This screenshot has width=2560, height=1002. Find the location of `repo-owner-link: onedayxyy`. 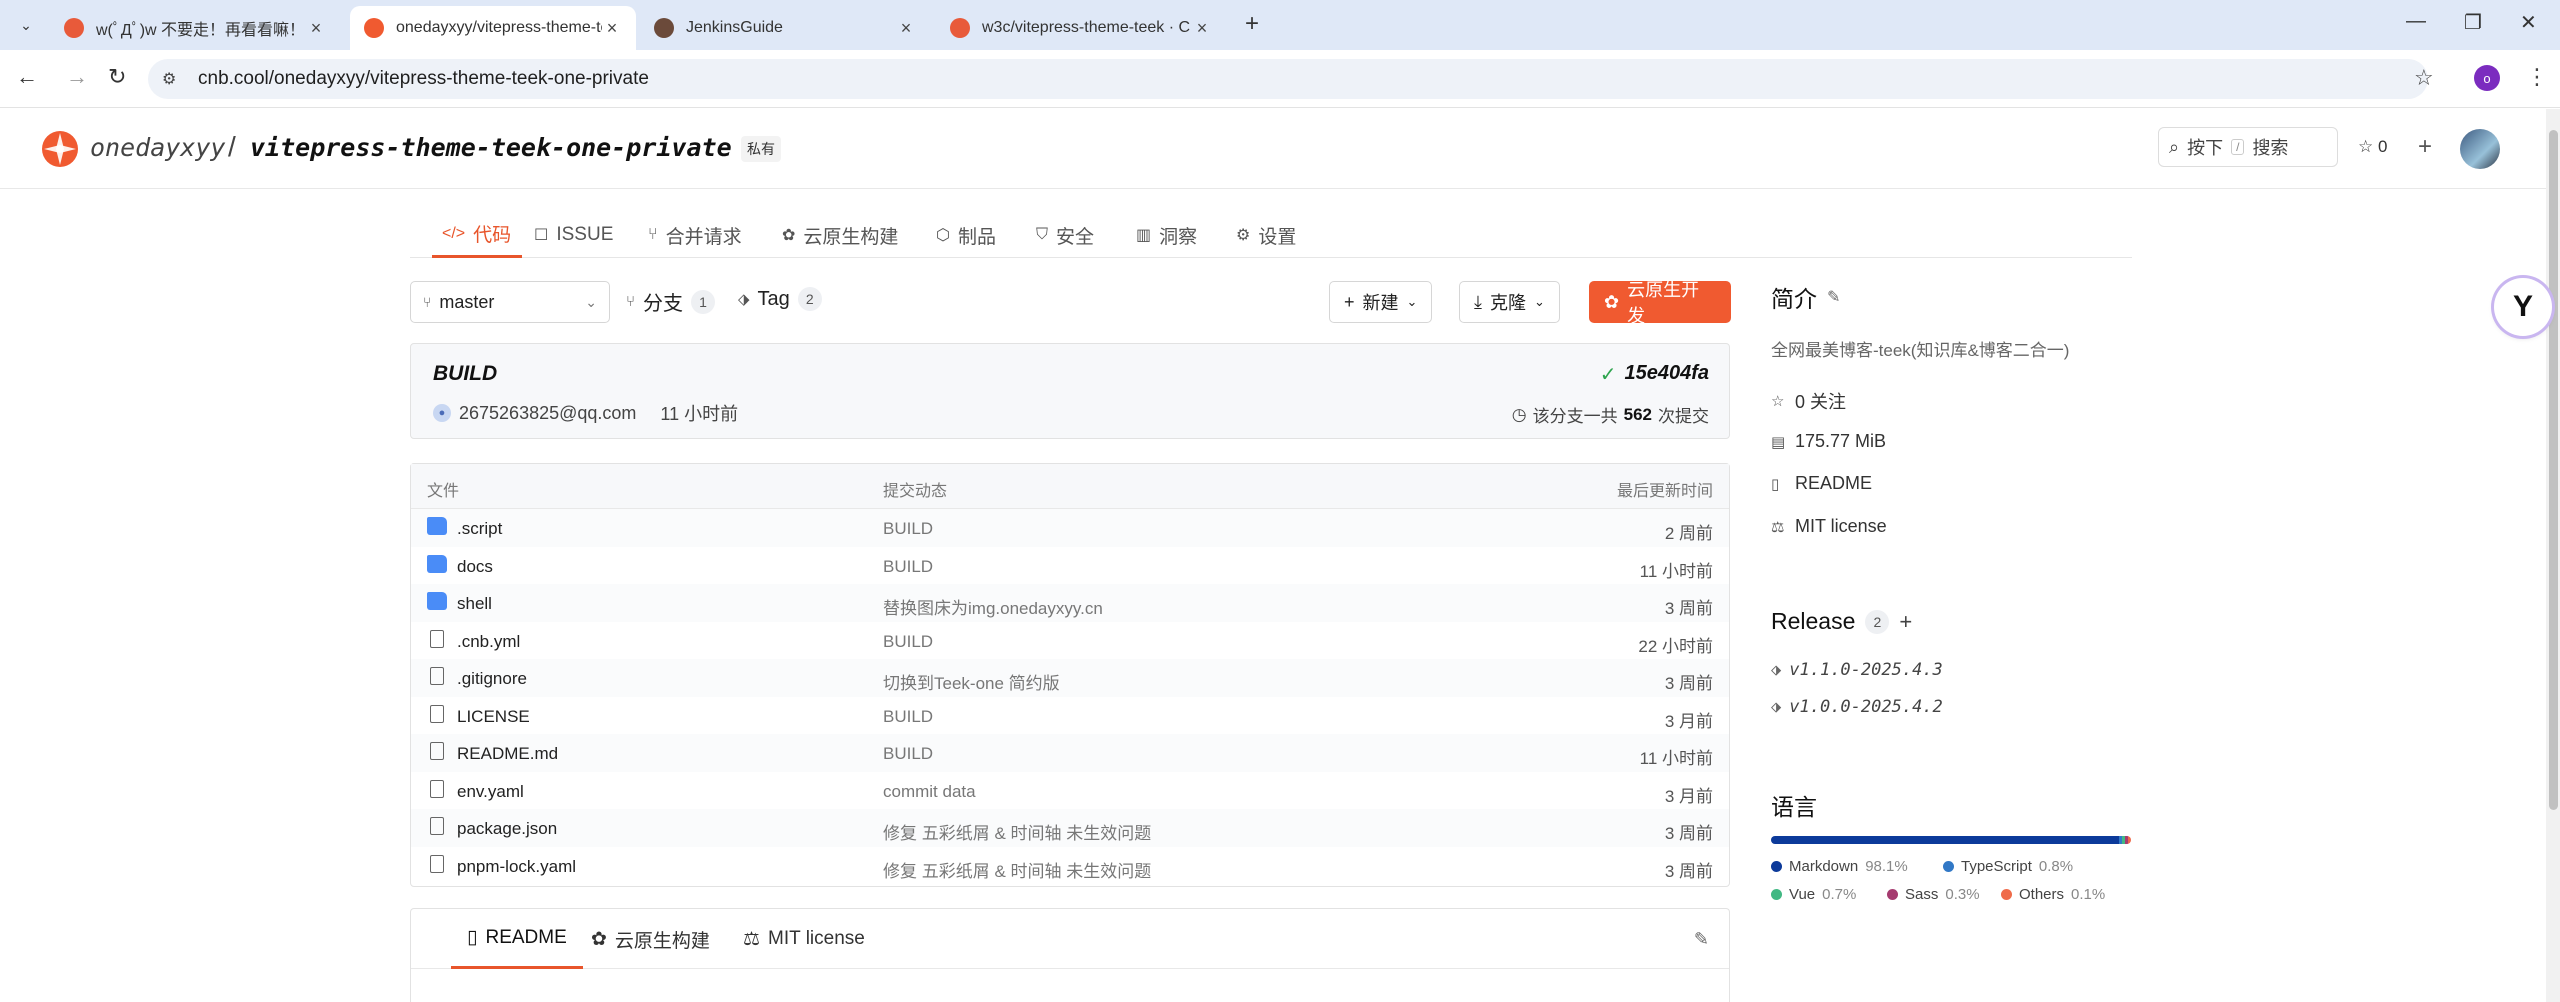

repo-owner-link: onedayxyy is located at coordinates (157, 147).